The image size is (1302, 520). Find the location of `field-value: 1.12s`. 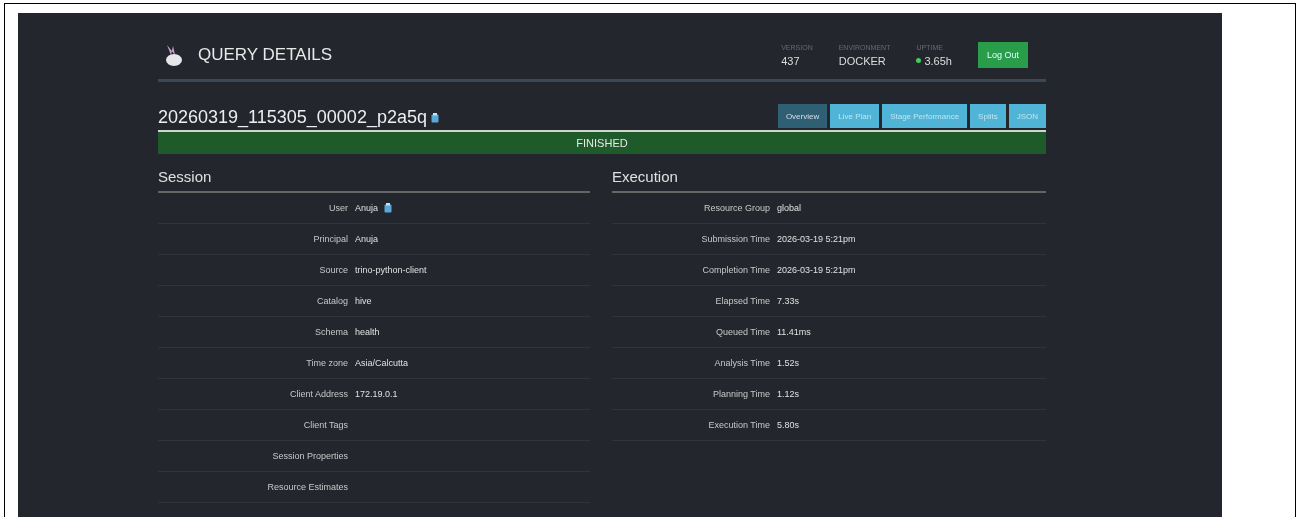

field-value: 1.12s is located at coordinates (788, 394).